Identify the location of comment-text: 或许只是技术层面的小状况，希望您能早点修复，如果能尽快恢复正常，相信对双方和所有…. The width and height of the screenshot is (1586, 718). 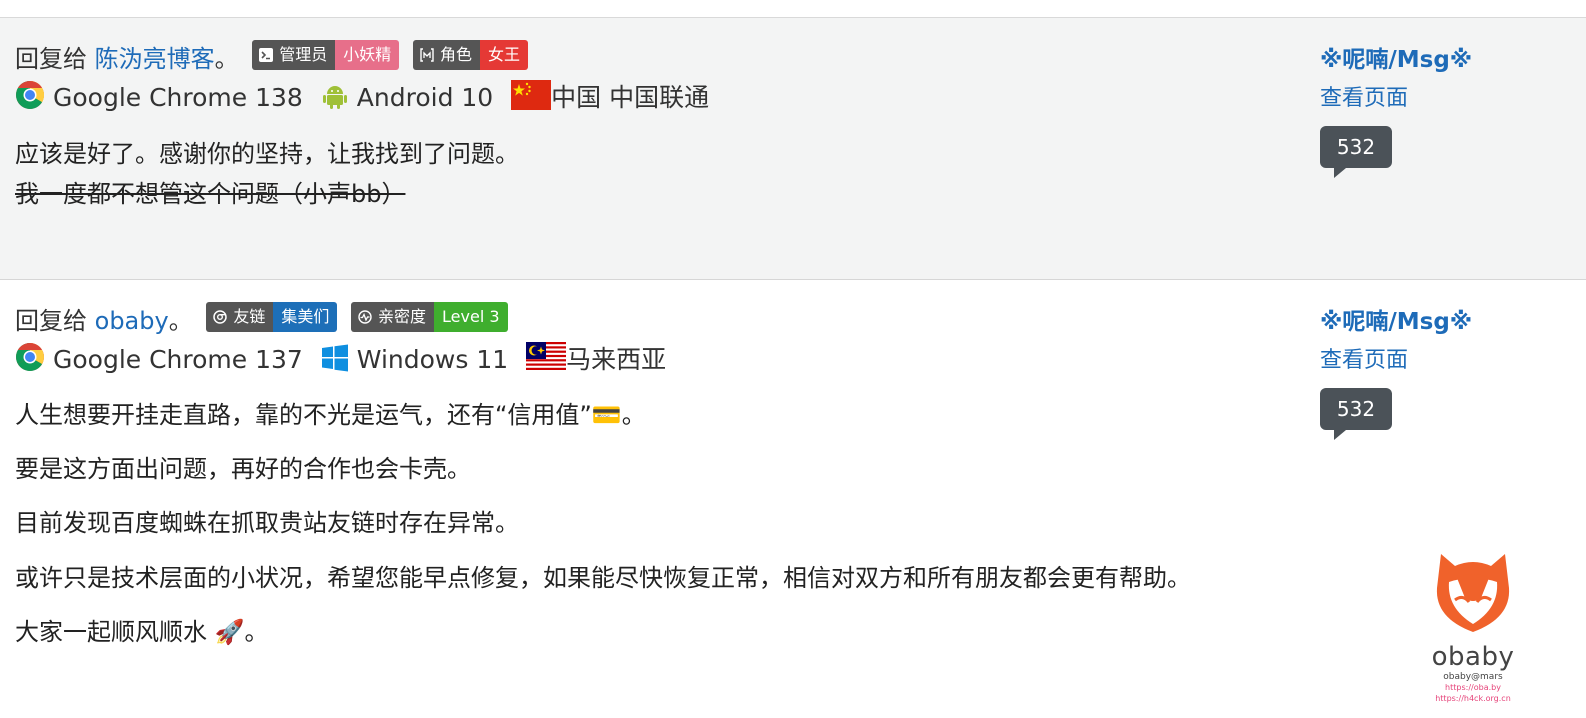
(603, 578).